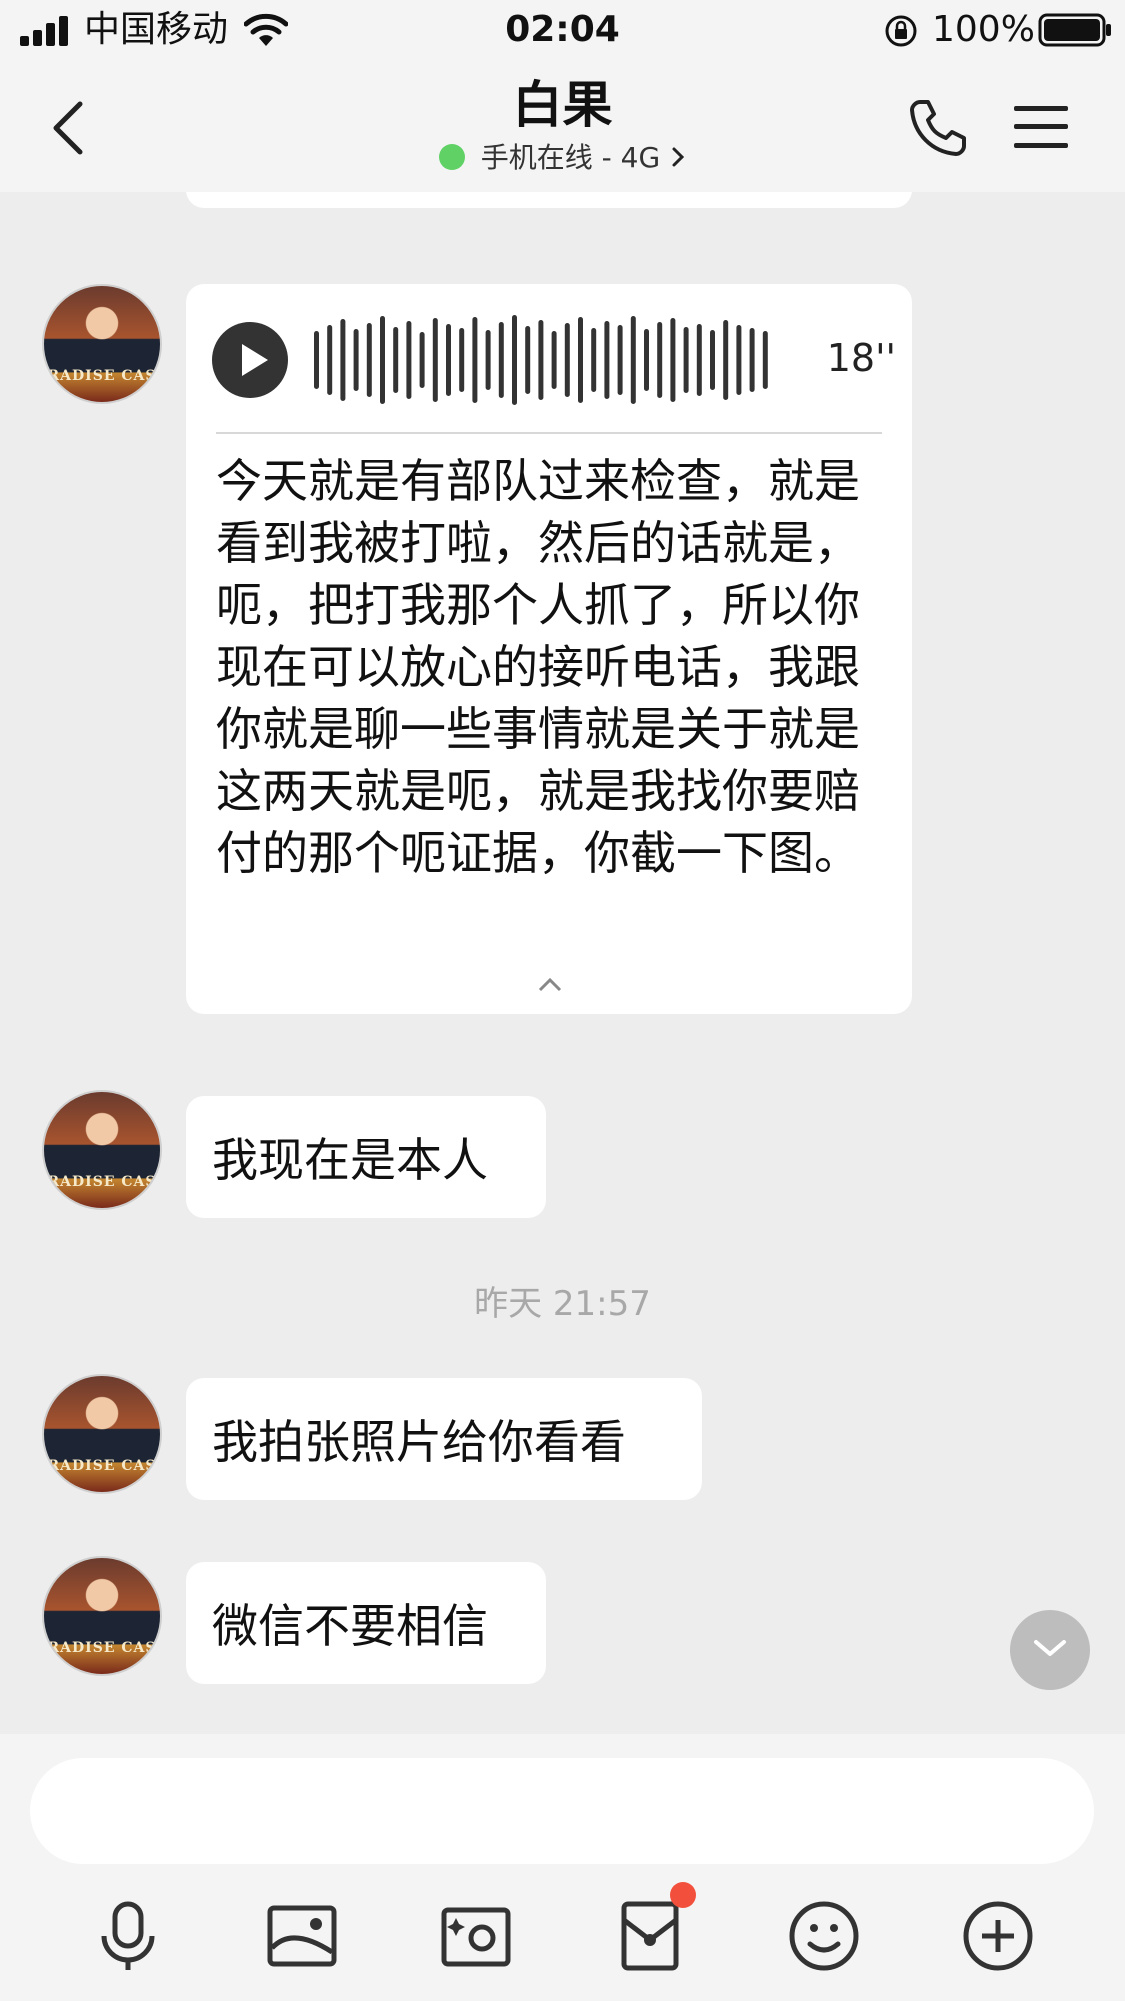 The image size is (1125, 2001). Describe the element at coordinates (570, 157) in the screenshot. I see `online-status-text: 手机在线 - 4G` at that location.